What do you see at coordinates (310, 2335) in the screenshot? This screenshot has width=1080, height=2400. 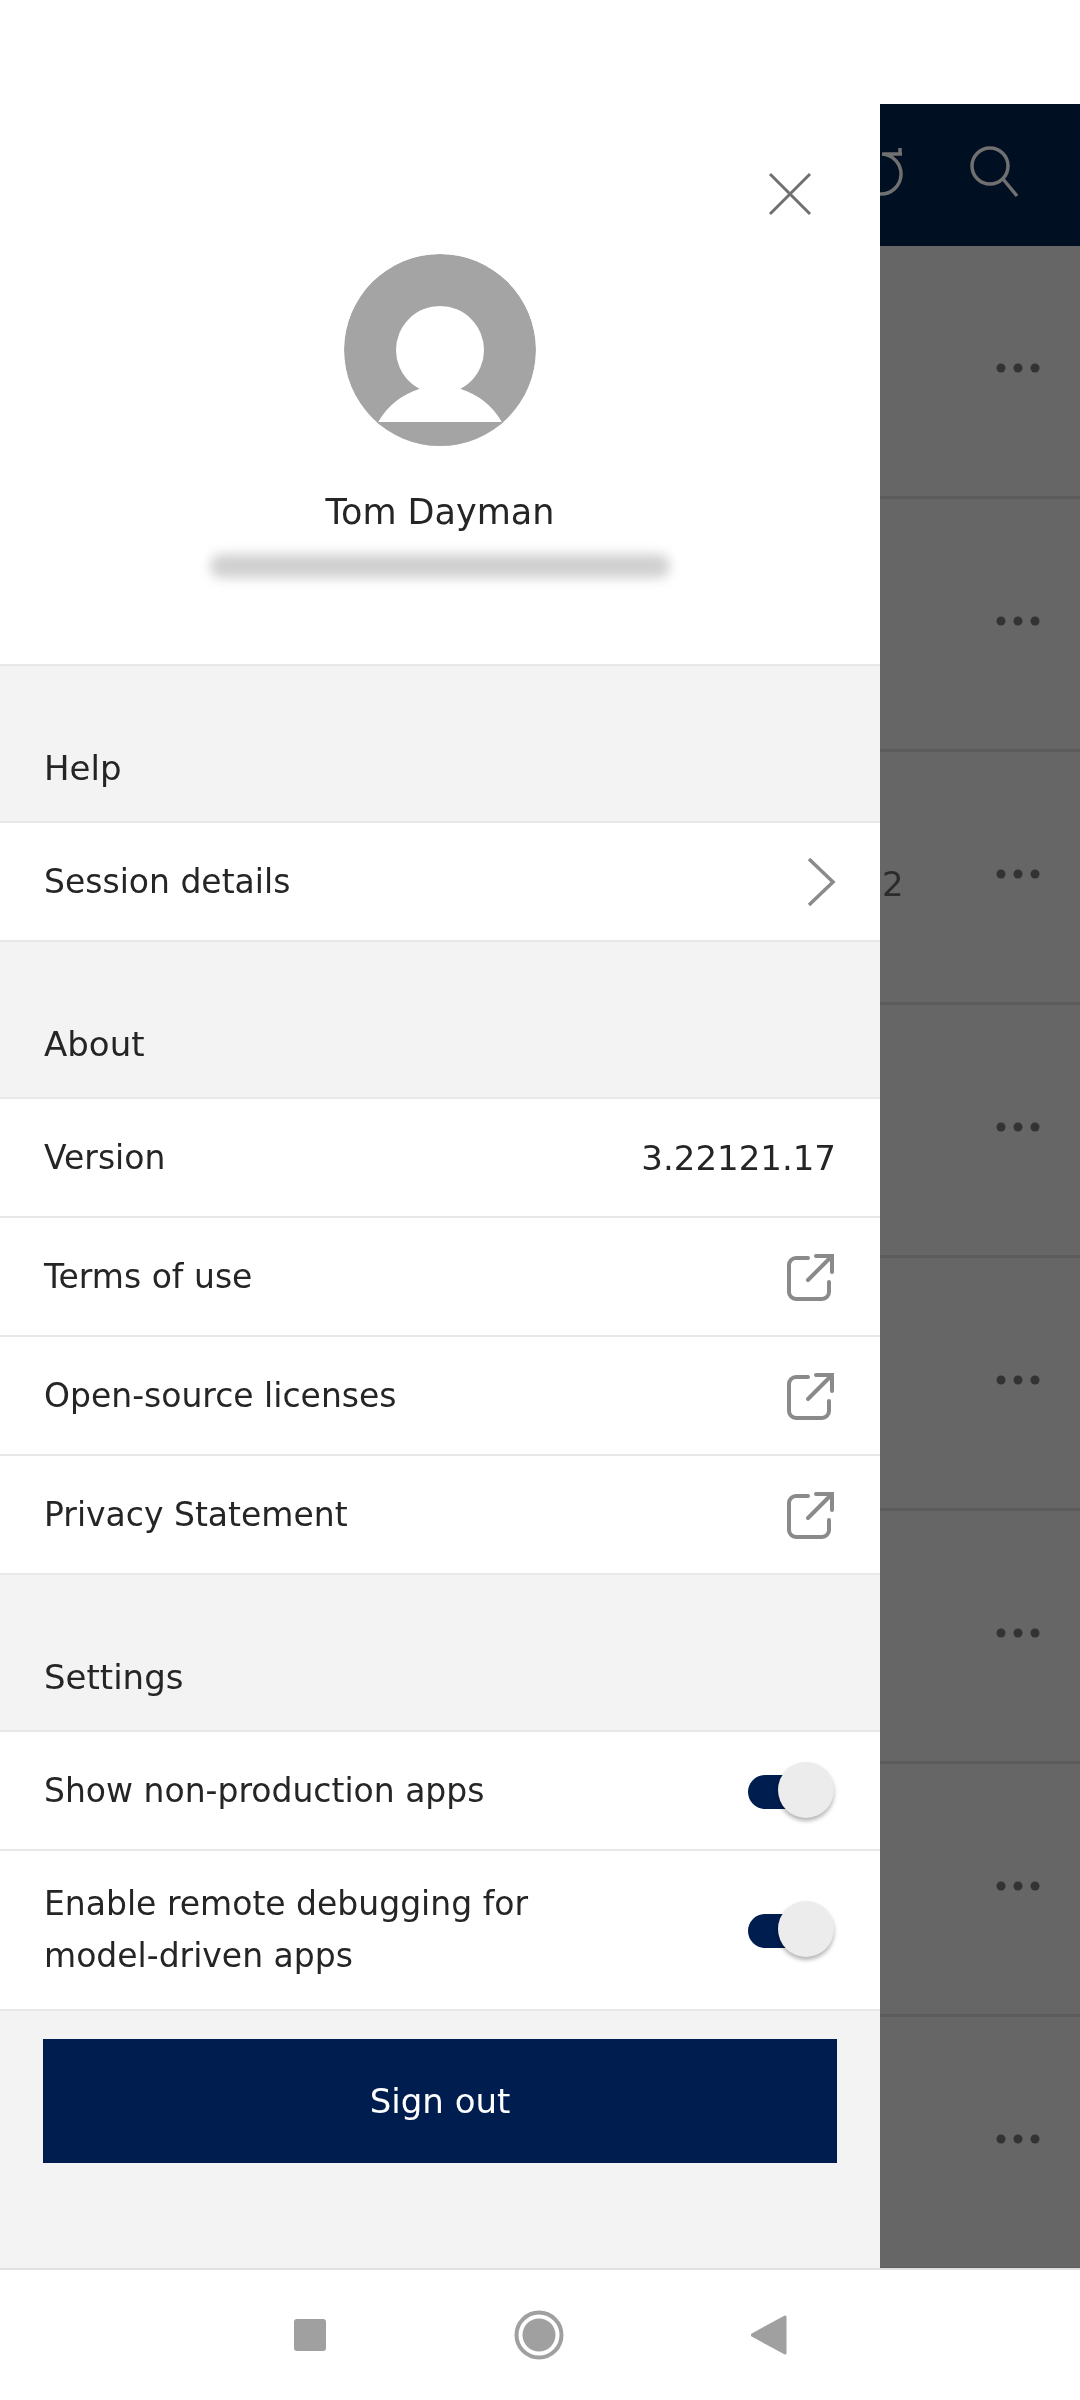 I see `recents-icon` at bounding box center [310, 2335].